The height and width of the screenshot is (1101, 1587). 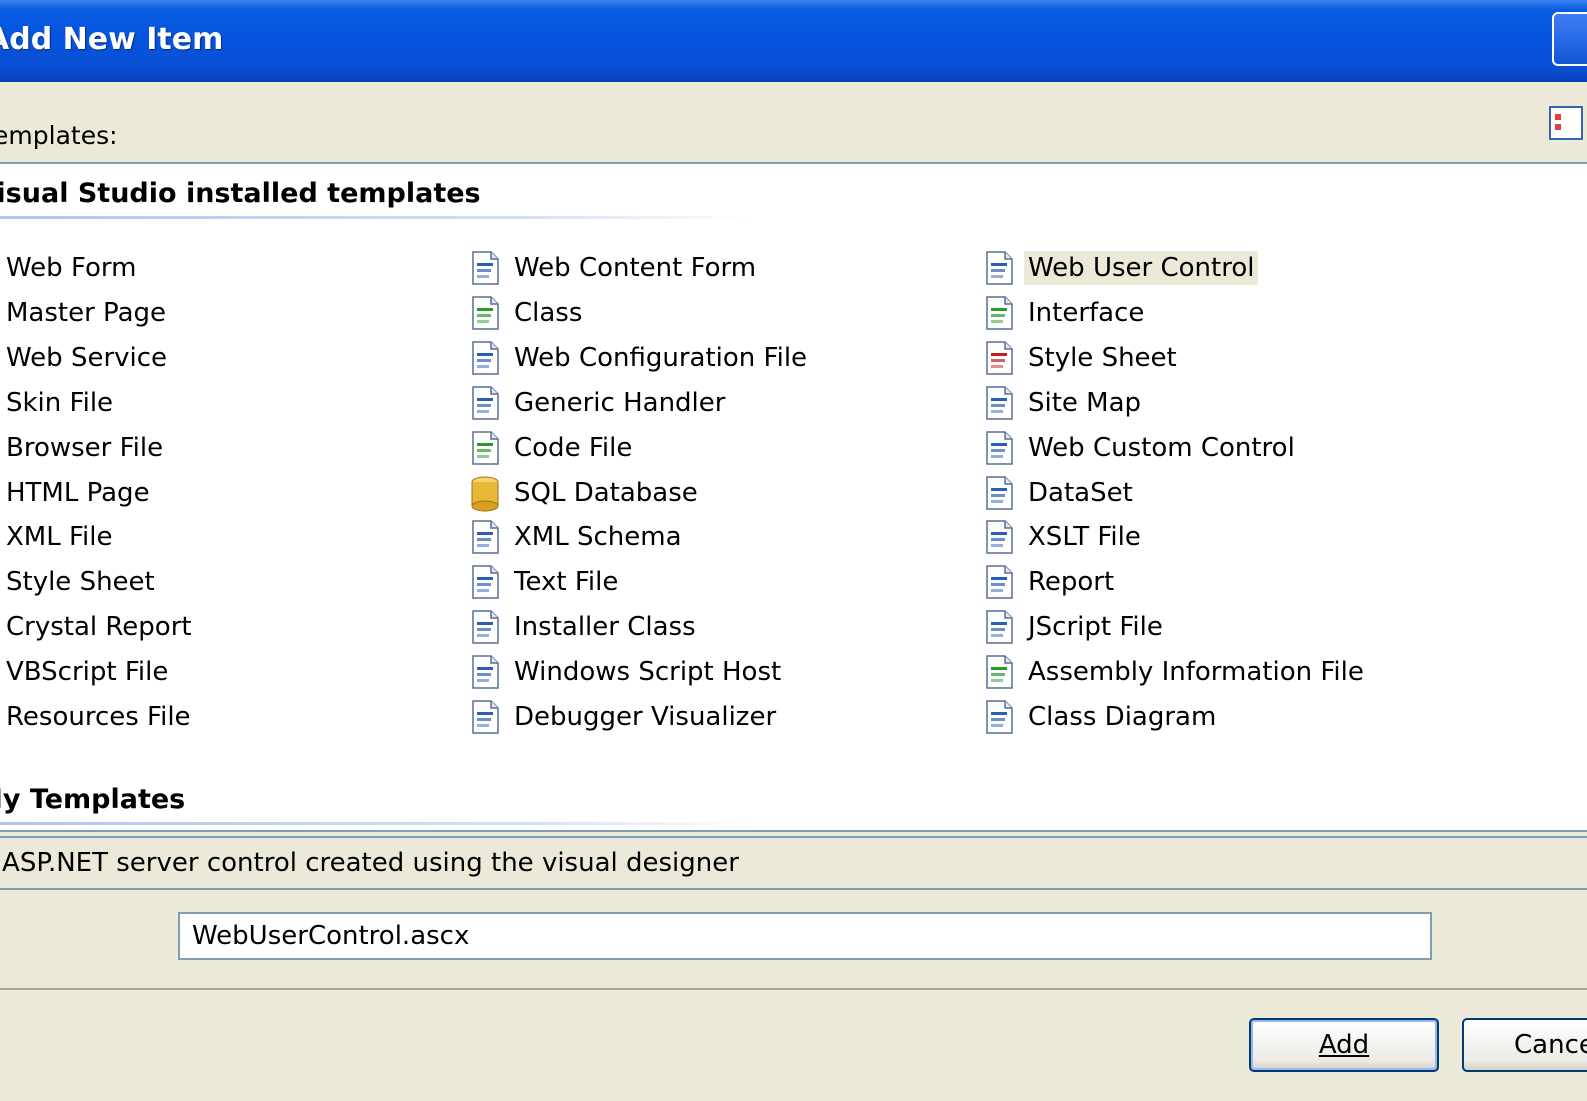 I want to click on template-item: Web Custom Control, so click(x=1139, y=448).